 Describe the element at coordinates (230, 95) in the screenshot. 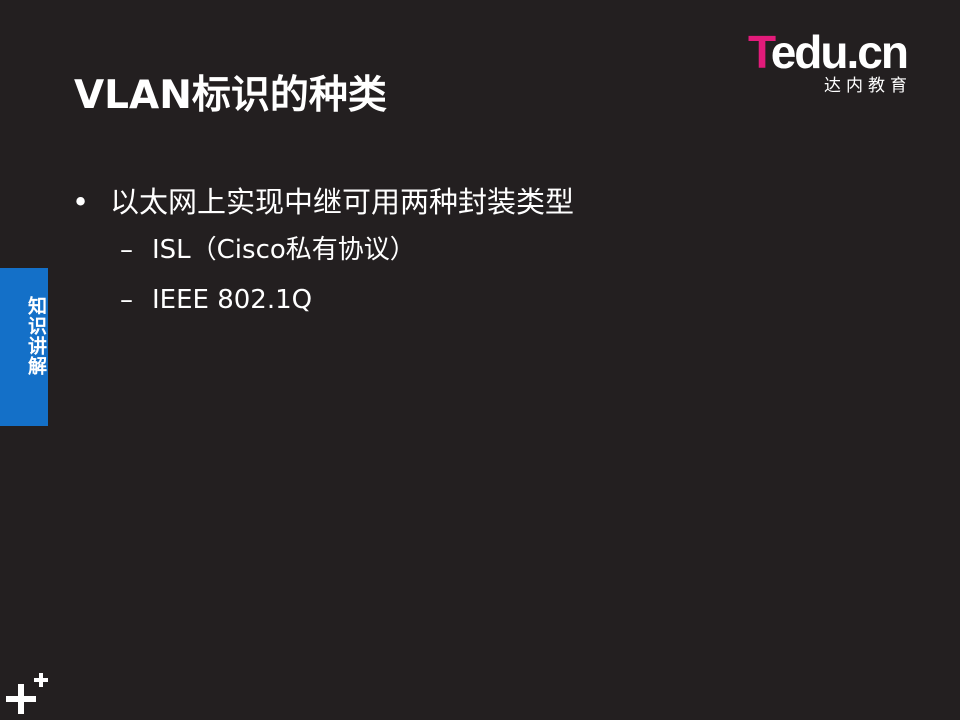

I see `slide-title: VLAN标识的种类` at that location.